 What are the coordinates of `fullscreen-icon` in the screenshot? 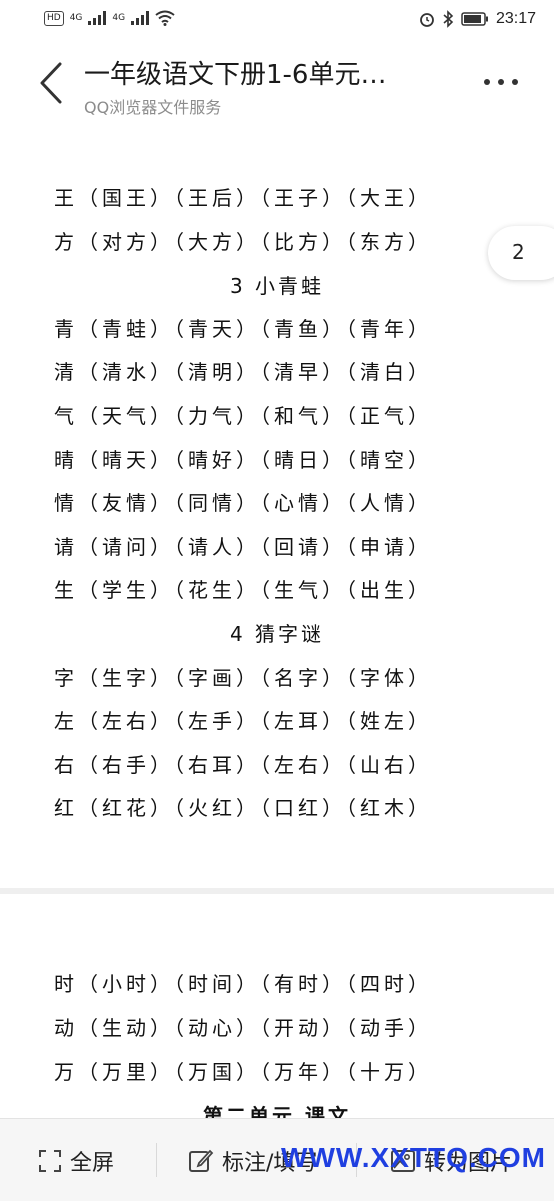 It's located at (50, 1161).